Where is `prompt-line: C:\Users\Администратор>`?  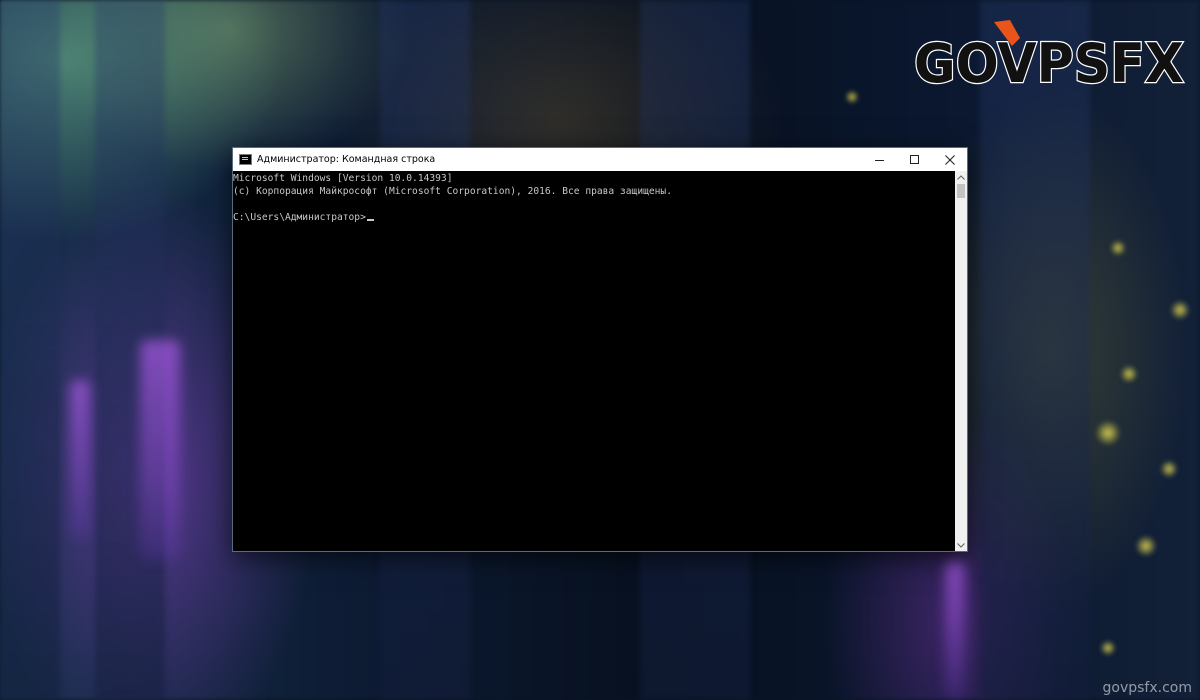
prompt-line: C:\Users\Администратор> is located at coordinates (594, 217).